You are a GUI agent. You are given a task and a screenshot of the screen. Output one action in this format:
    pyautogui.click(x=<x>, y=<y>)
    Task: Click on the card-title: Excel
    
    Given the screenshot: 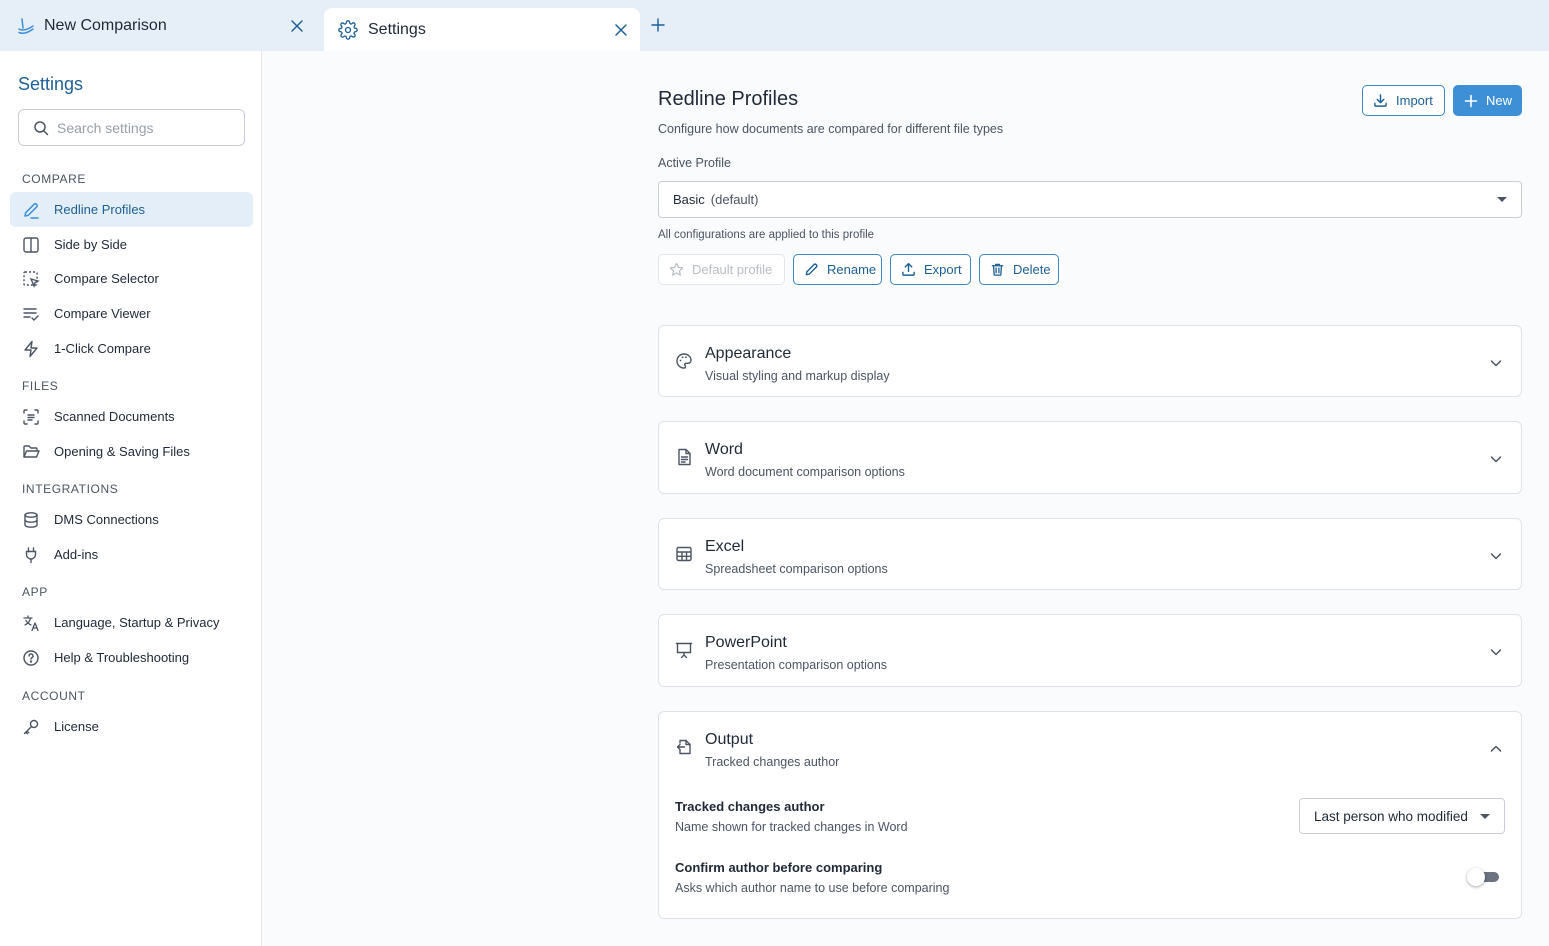 What is the action you would take?
    pyautogui.click(x=725, y=546)
    